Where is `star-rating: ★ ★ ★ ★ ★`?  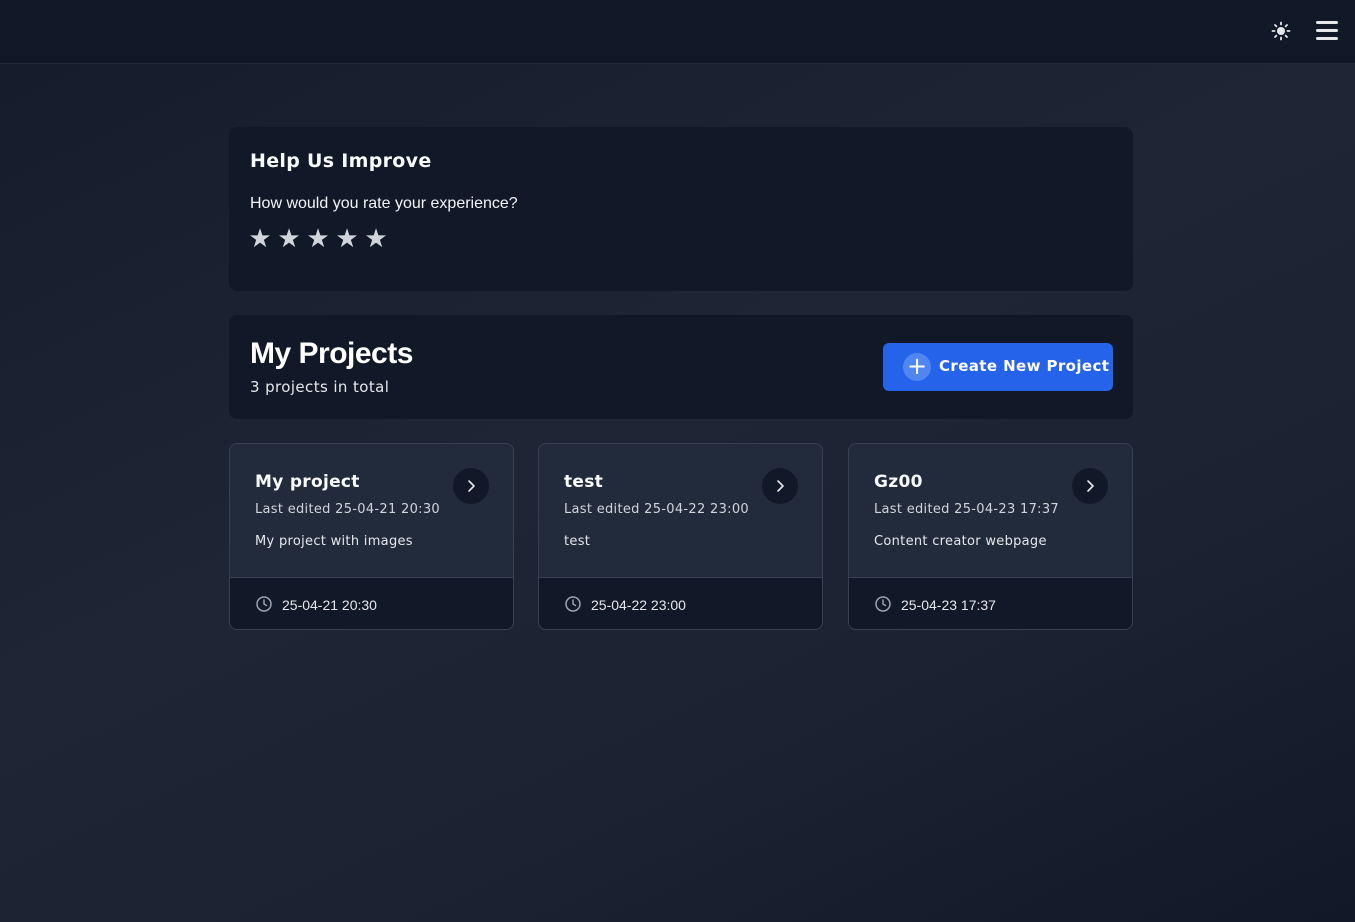 star-rating: ★ ★ ★ ★ ★ is located at coordinates (318, 239).